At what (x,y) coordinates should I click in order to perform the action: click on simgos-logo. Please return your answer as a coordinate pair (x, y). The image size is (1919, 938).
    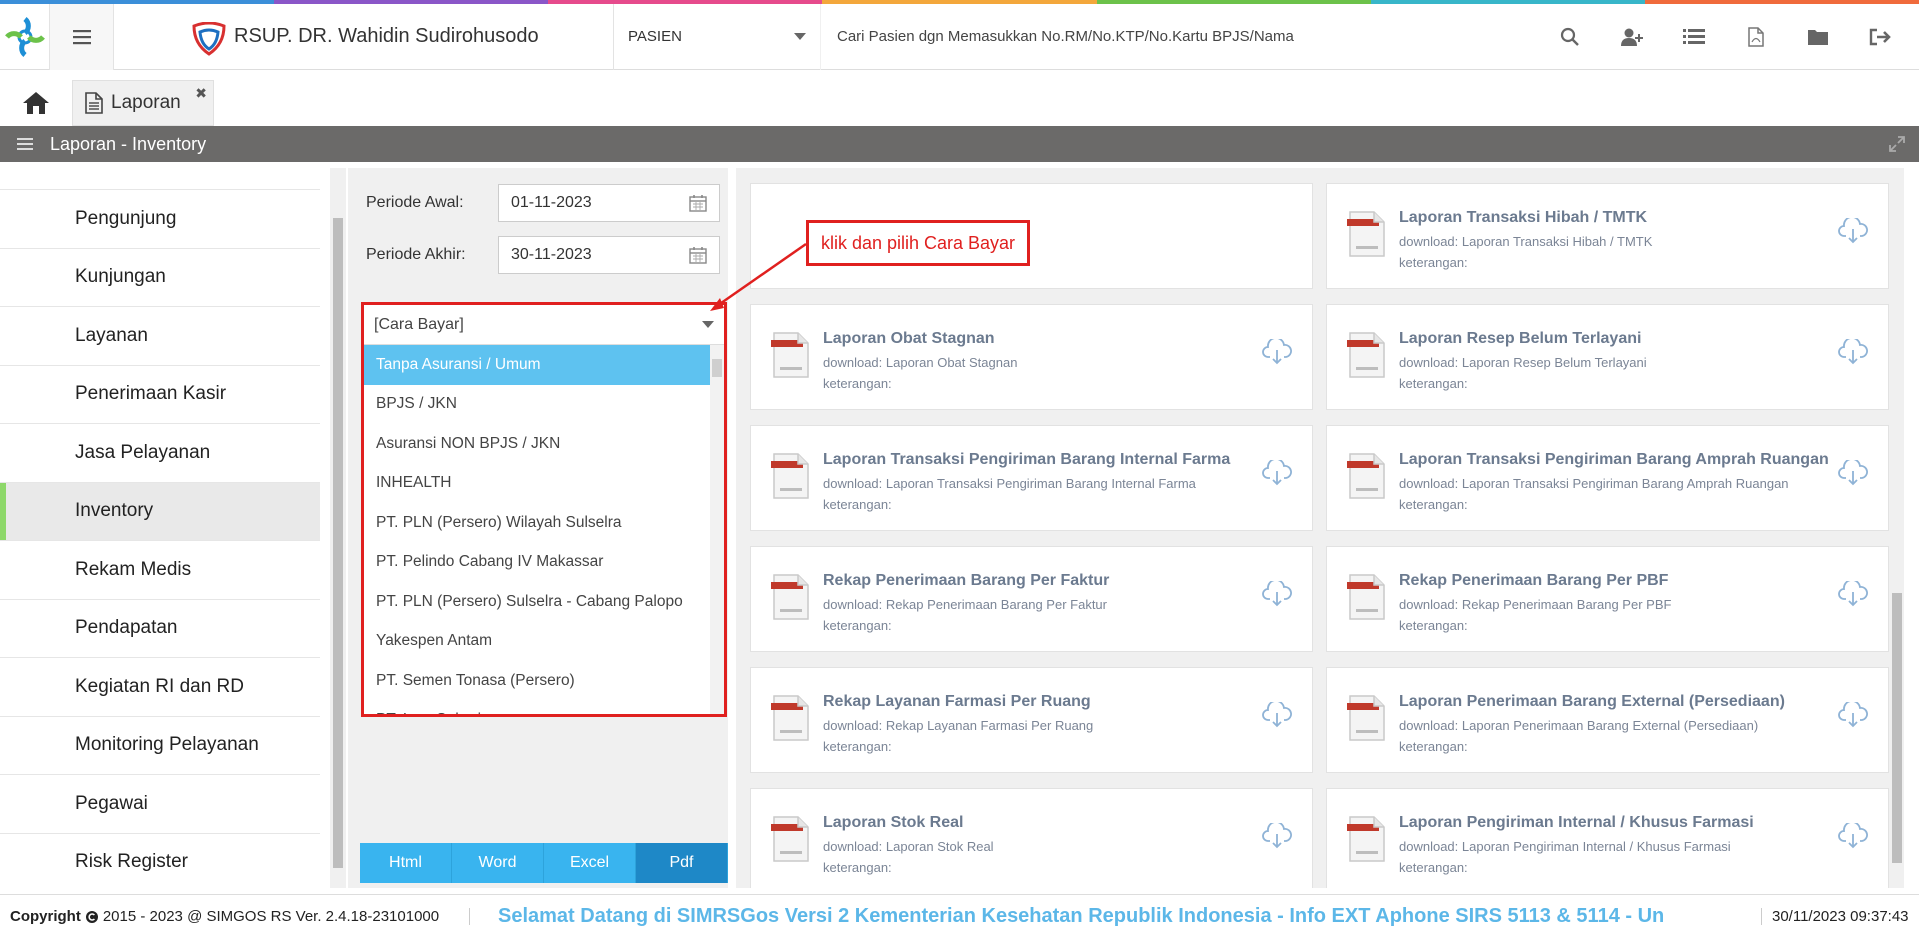
    Looking at the image, I should click on (25, 36).